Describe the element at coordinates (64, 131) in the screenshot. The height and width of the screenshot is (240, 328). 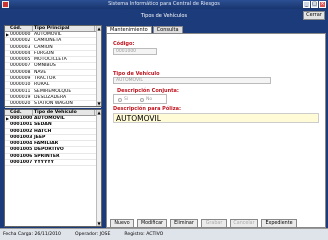
I see `cell-type: HATCH` at that location.